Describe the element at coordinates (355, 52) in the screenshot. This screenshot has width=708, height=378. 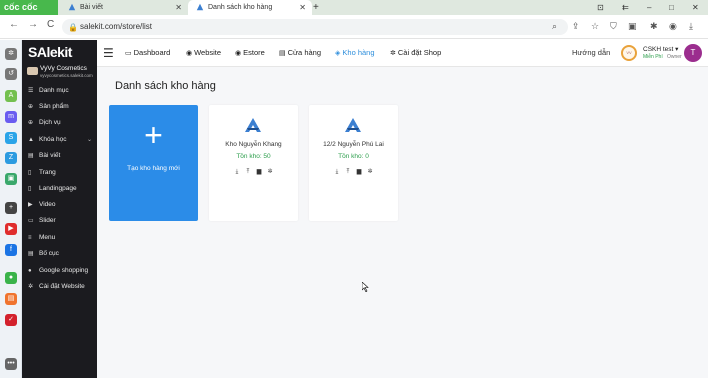
I see `nav-kho-hang: ◈ Kho hàng` at that location.